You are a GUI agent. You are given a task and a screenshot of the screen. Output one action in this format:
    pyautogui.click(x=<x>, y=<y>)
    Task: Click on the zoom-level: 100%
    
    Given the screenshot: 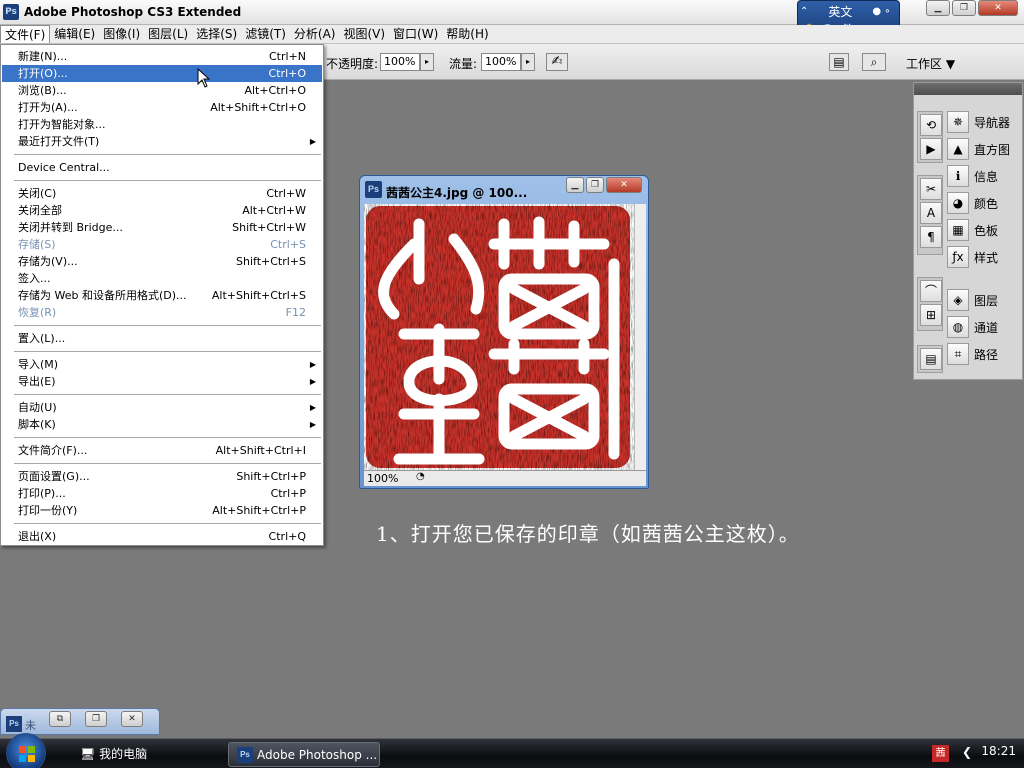 What is the action you would take?
    pyautogui.click(x=382, y=478)
    